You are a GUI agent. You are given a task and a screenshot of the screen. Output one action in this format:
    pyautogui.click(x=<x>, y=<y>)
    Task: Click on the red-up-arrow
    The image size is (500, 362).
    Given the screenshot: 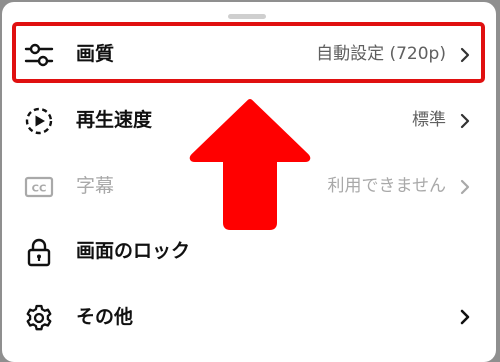 What is the action you would take?
    pyautogui.click(x=250, y=164)
    